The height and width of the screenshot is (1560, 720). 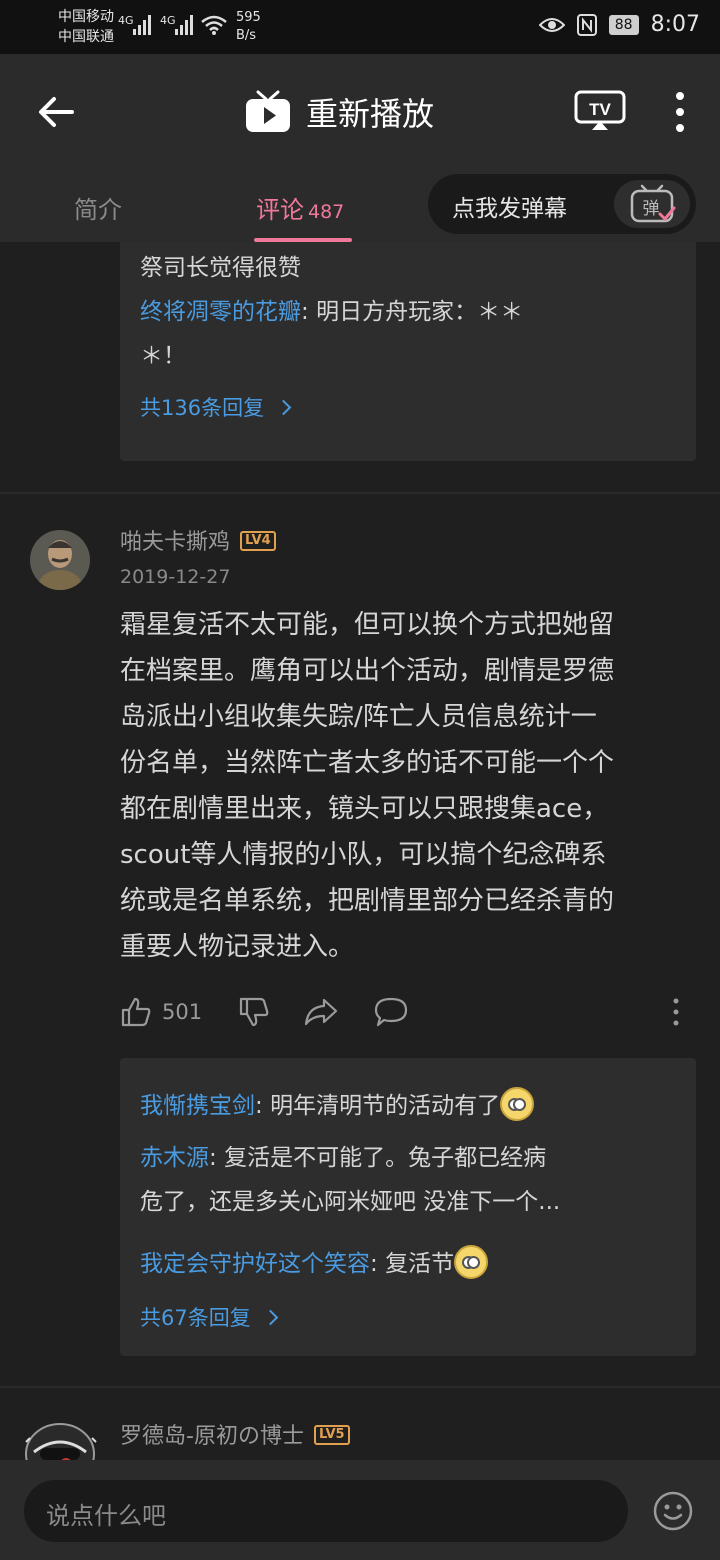 I want to click on comment-date: 2019-12-27, so click(x=175, y=577).